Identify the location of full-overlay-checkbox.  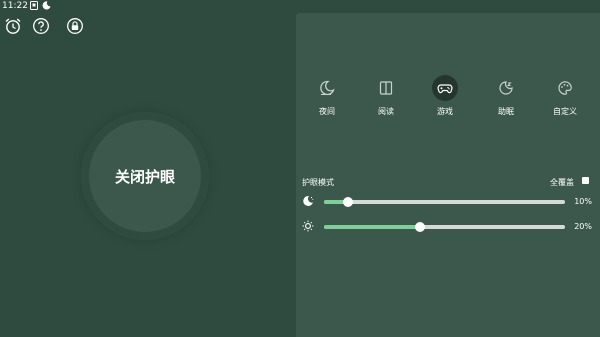
(585, 180).